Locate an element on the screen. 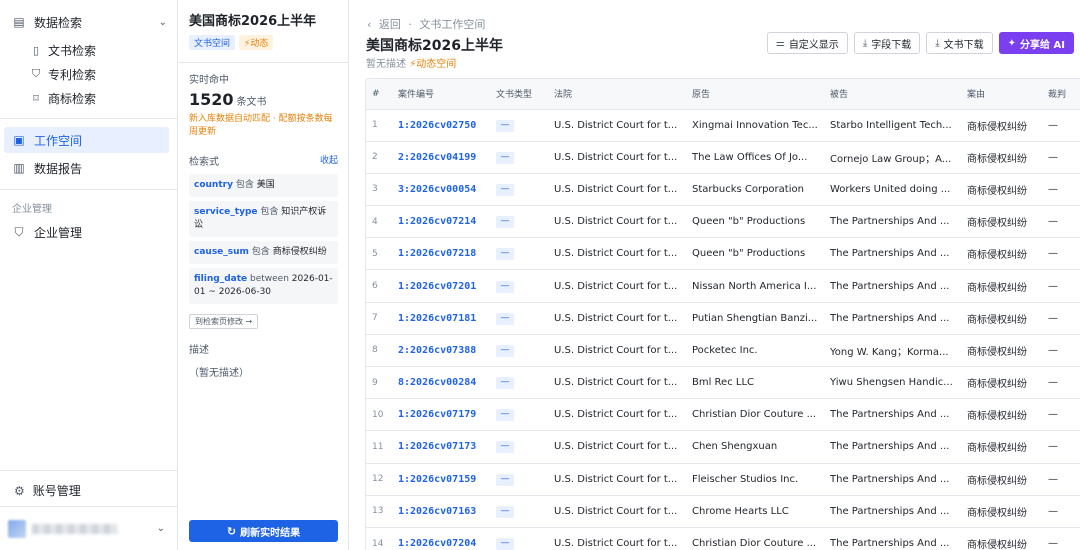 This screenshot has width=1080, height=550. case-number-link: 2:2026cv04199 is located at coordinates (441, 157).